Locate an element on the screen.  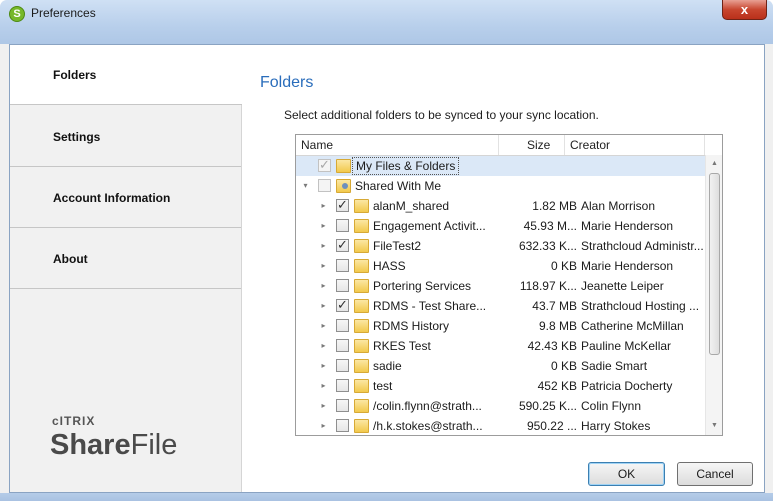
sidebar-item-about: About is located at coordinates (125, 259).